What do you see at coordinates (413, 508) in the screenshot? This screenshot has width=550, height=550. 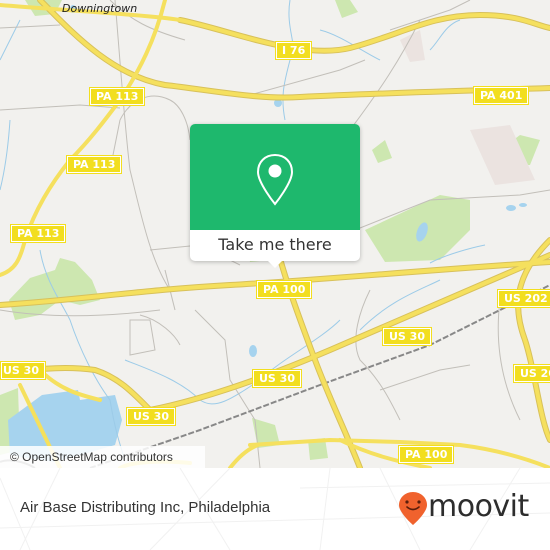 I see `moovit-pin-icon` at bounding box center [413, 508].